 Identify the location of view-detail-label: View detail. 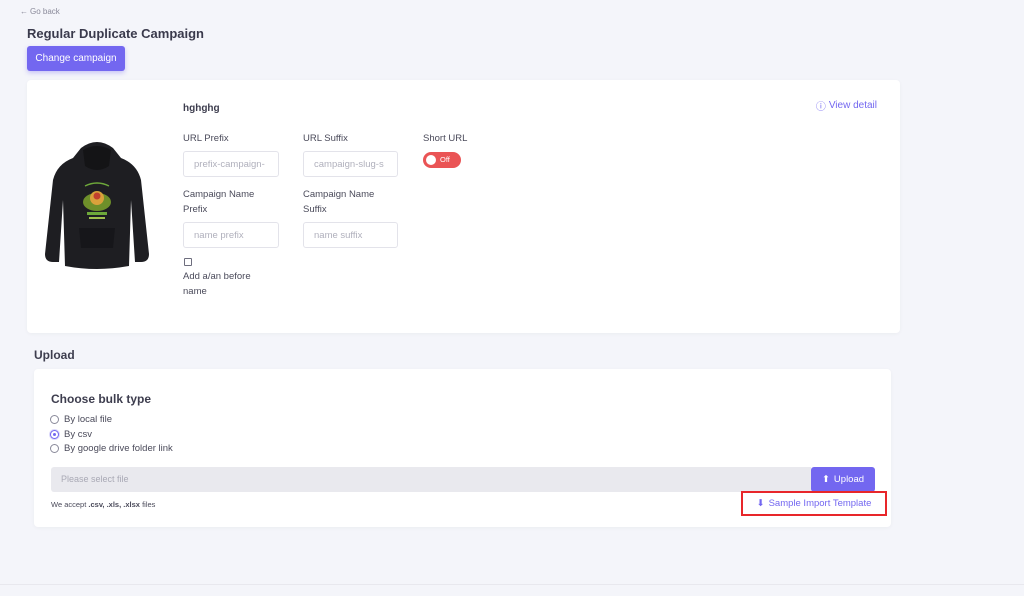
(852, 105).